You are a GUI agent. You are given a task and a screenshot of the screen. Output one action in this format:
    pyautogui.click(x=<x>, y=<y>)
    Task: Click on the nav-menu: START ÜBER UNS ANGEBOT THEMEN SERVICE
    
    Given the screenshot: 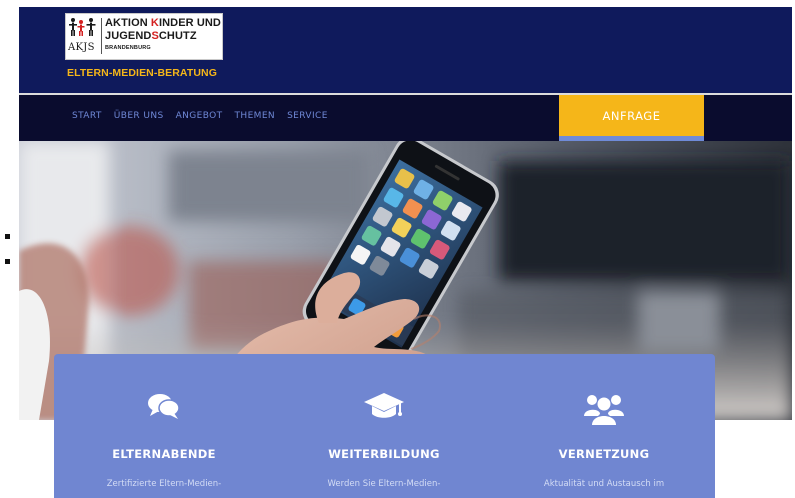 What is the action you would take?
    pyautogui.click(x=200, y=116)
    